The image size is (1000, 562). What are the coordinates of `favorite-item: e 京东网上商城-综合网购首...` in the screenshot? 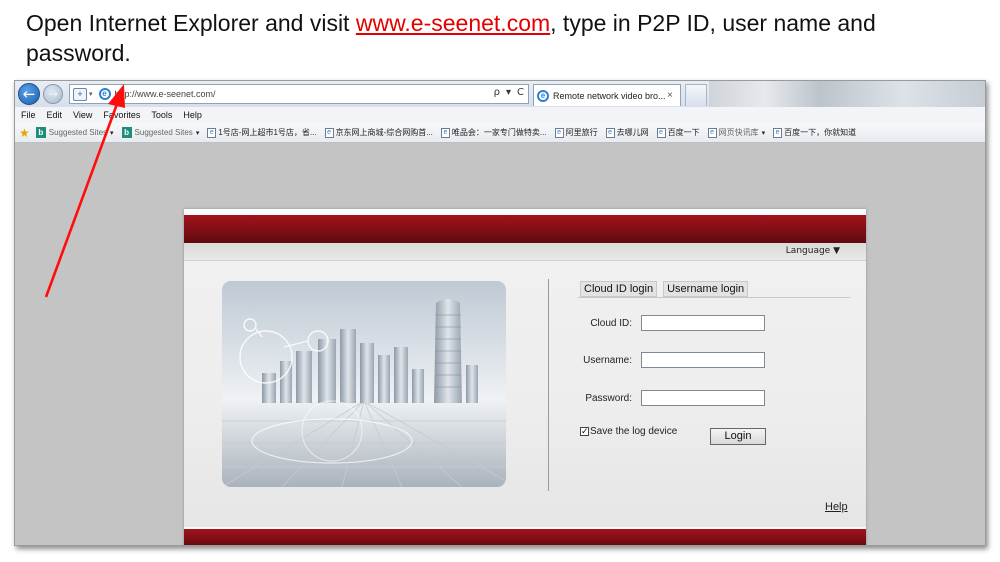 It's located at (378, 132).